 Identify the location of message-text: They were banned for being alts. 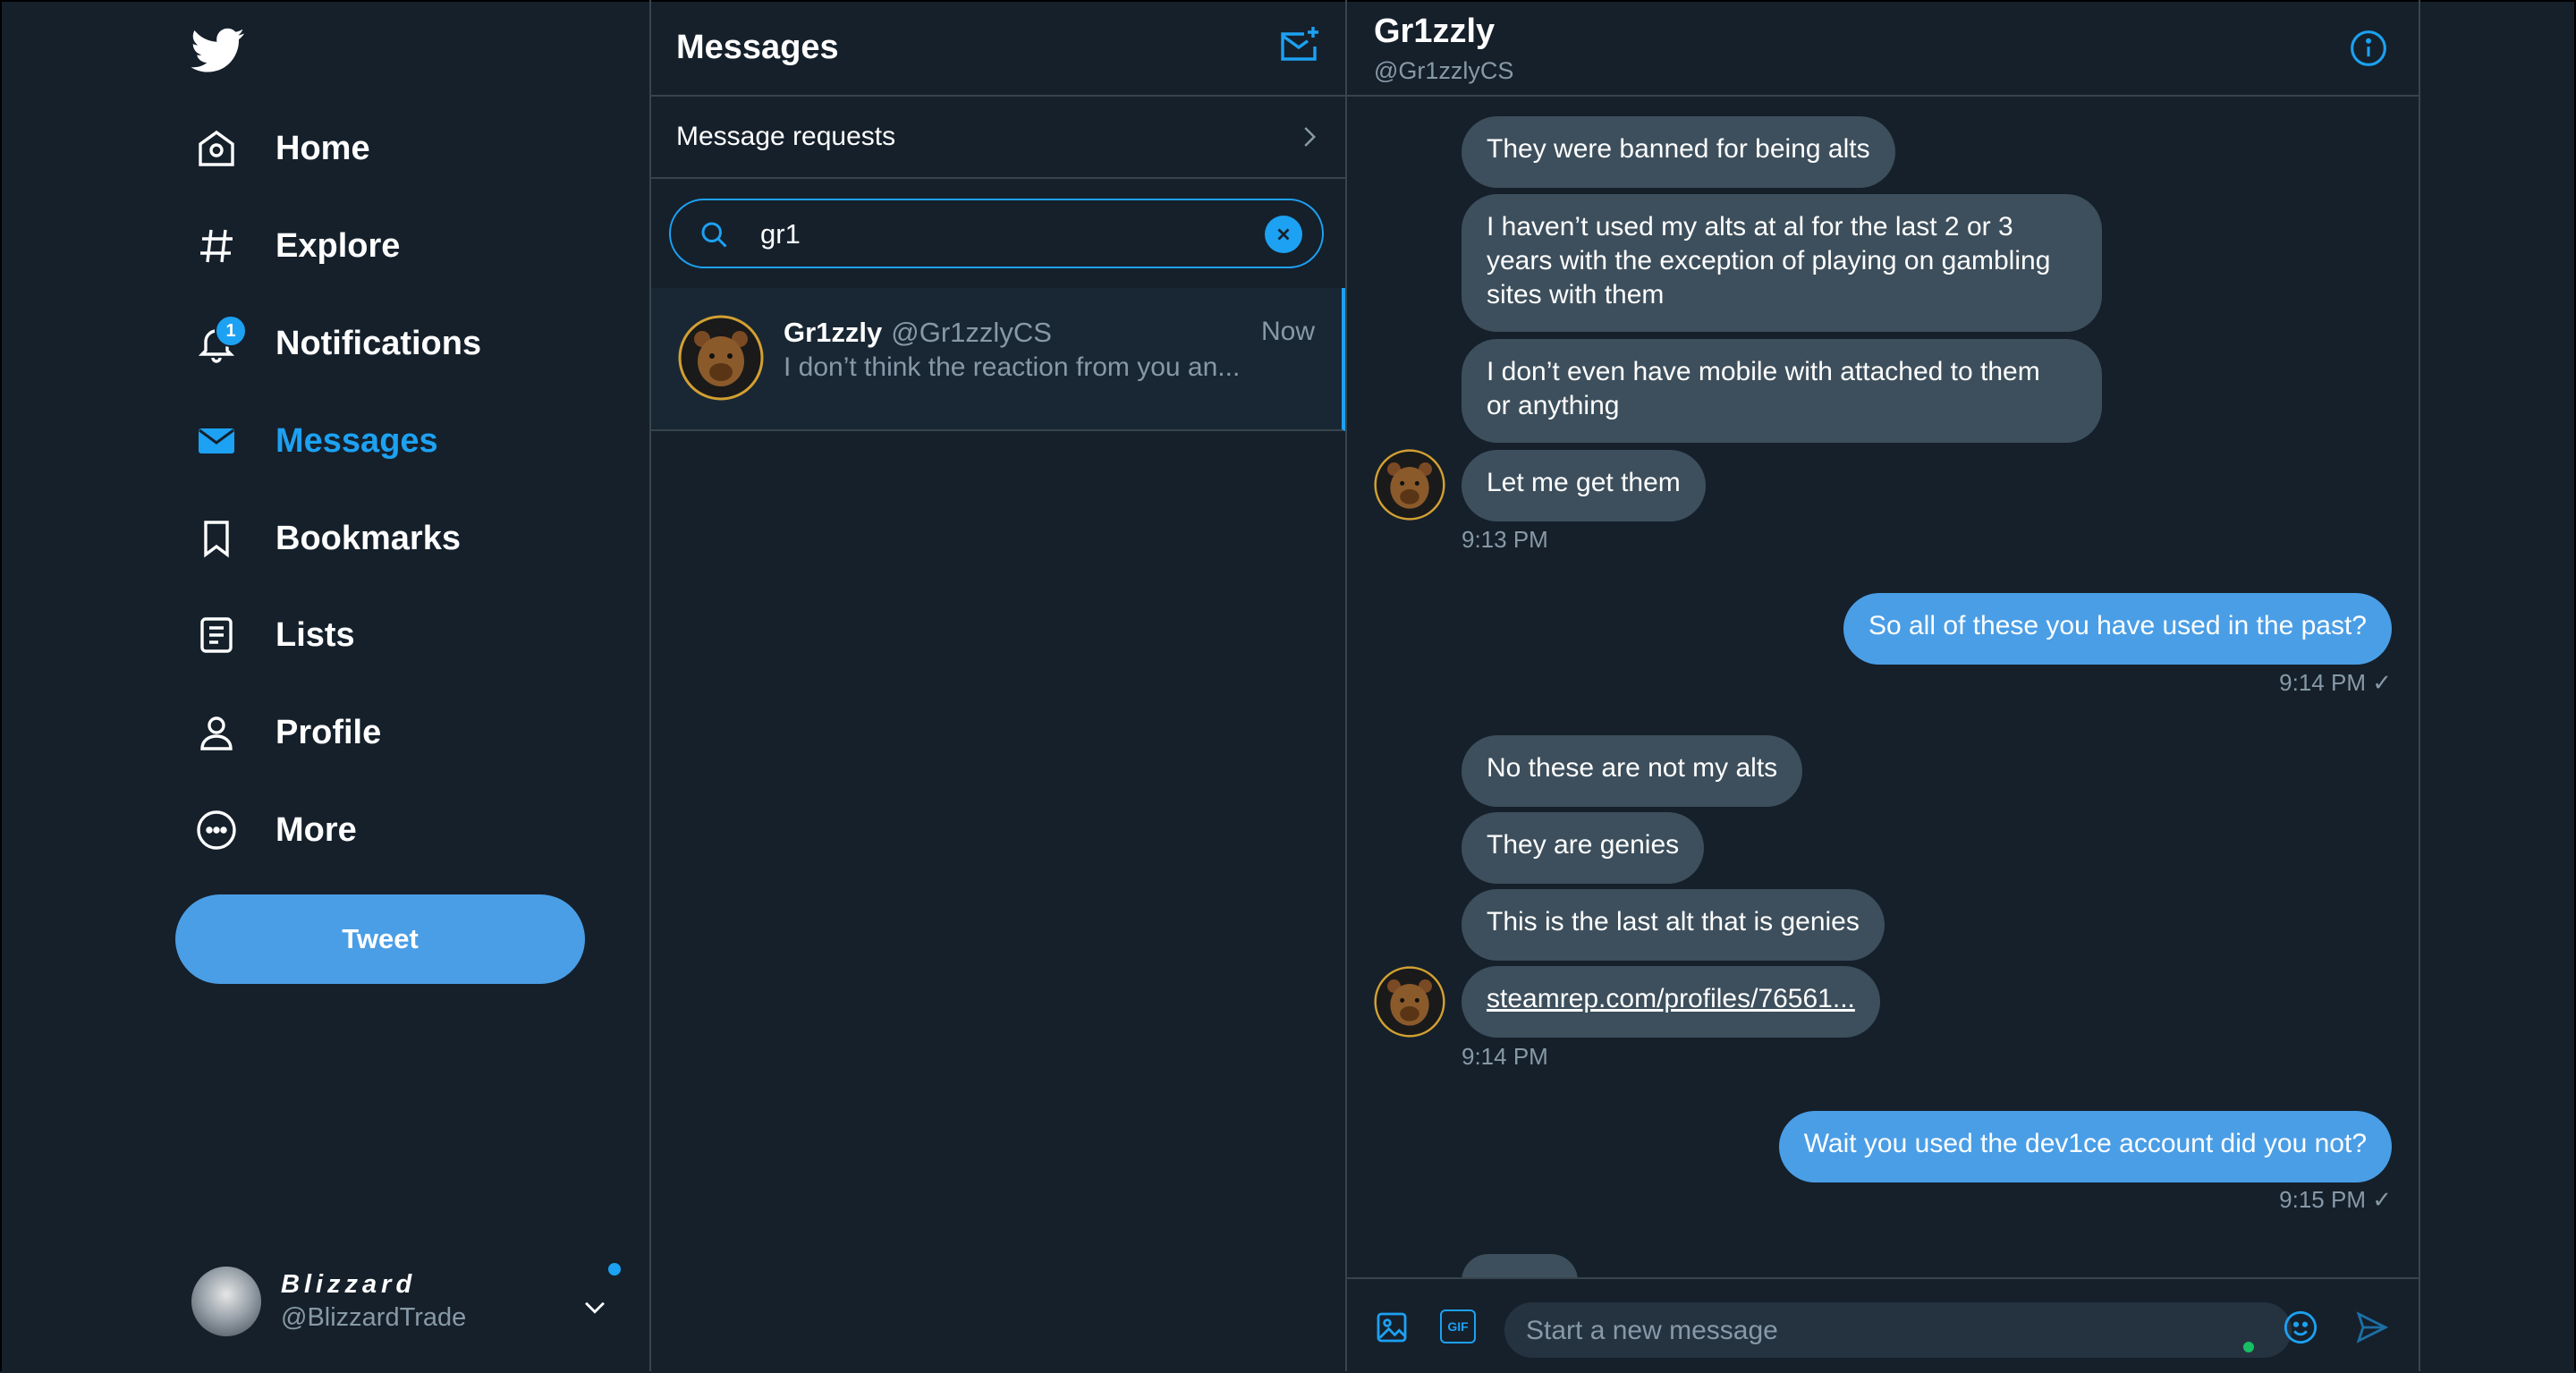
(1678, 149).